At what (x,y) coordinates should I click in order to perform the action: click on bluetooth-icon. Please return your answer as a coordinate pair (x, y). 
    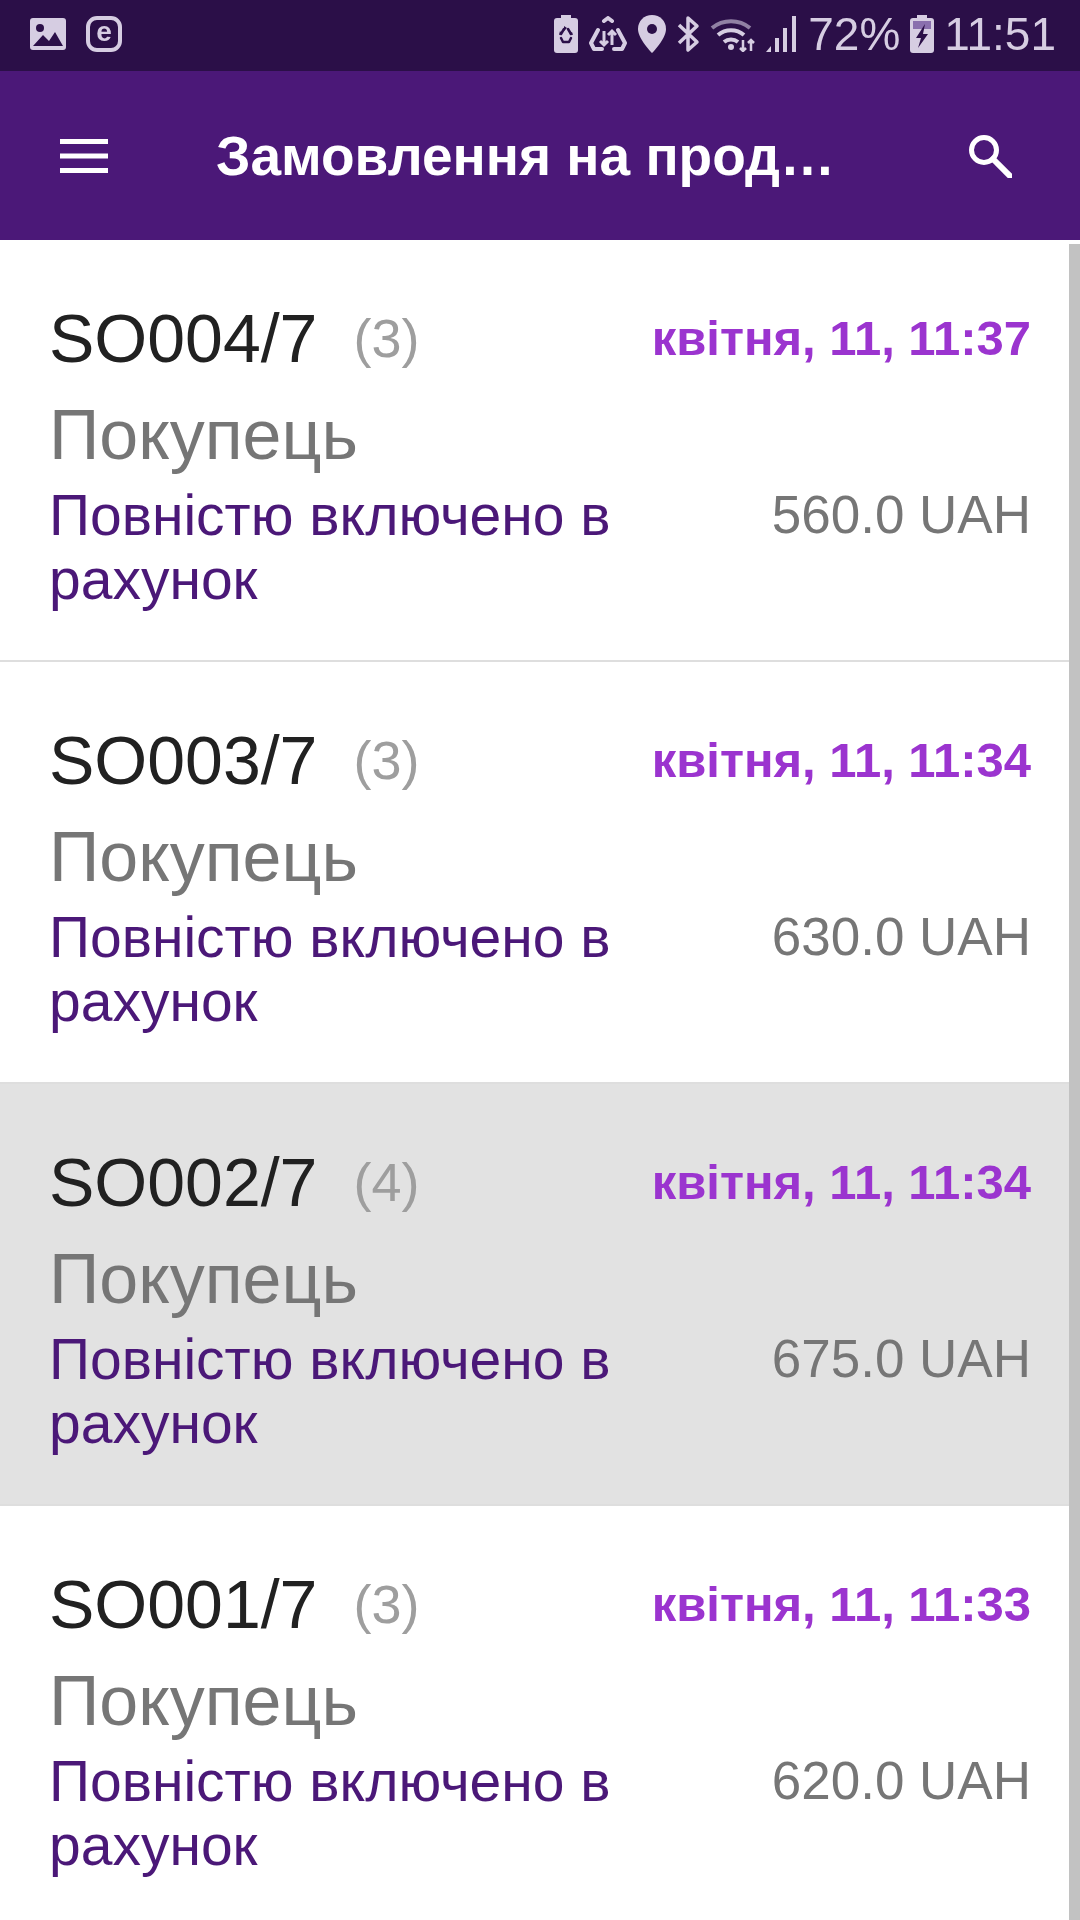
    Looking at the image, I should click on (688, 33).